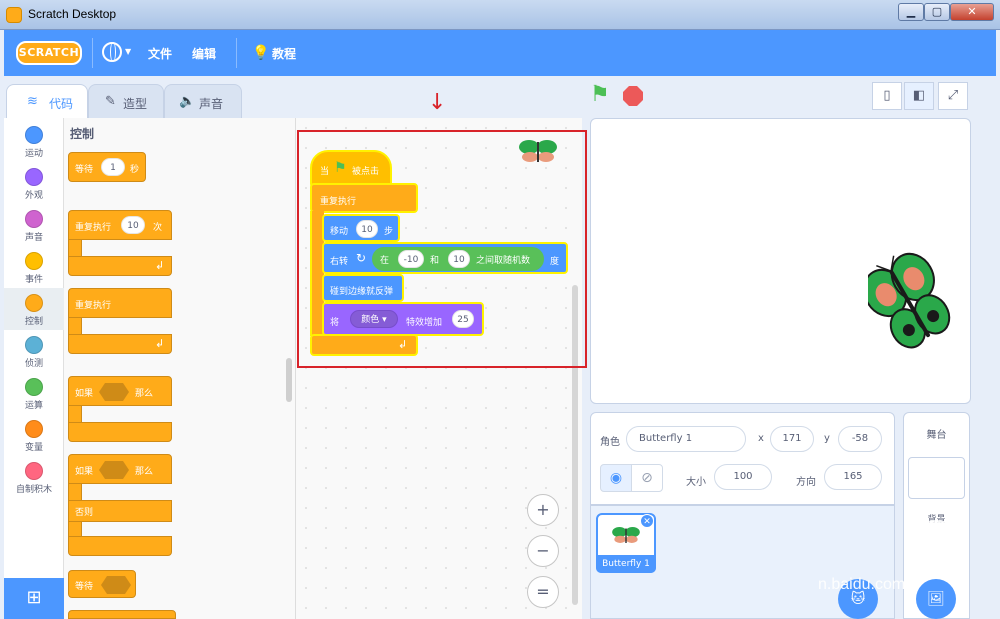 This screenshot has width=1000, height=619. I want to click on category-label: 自制积木, so click(33, 490).